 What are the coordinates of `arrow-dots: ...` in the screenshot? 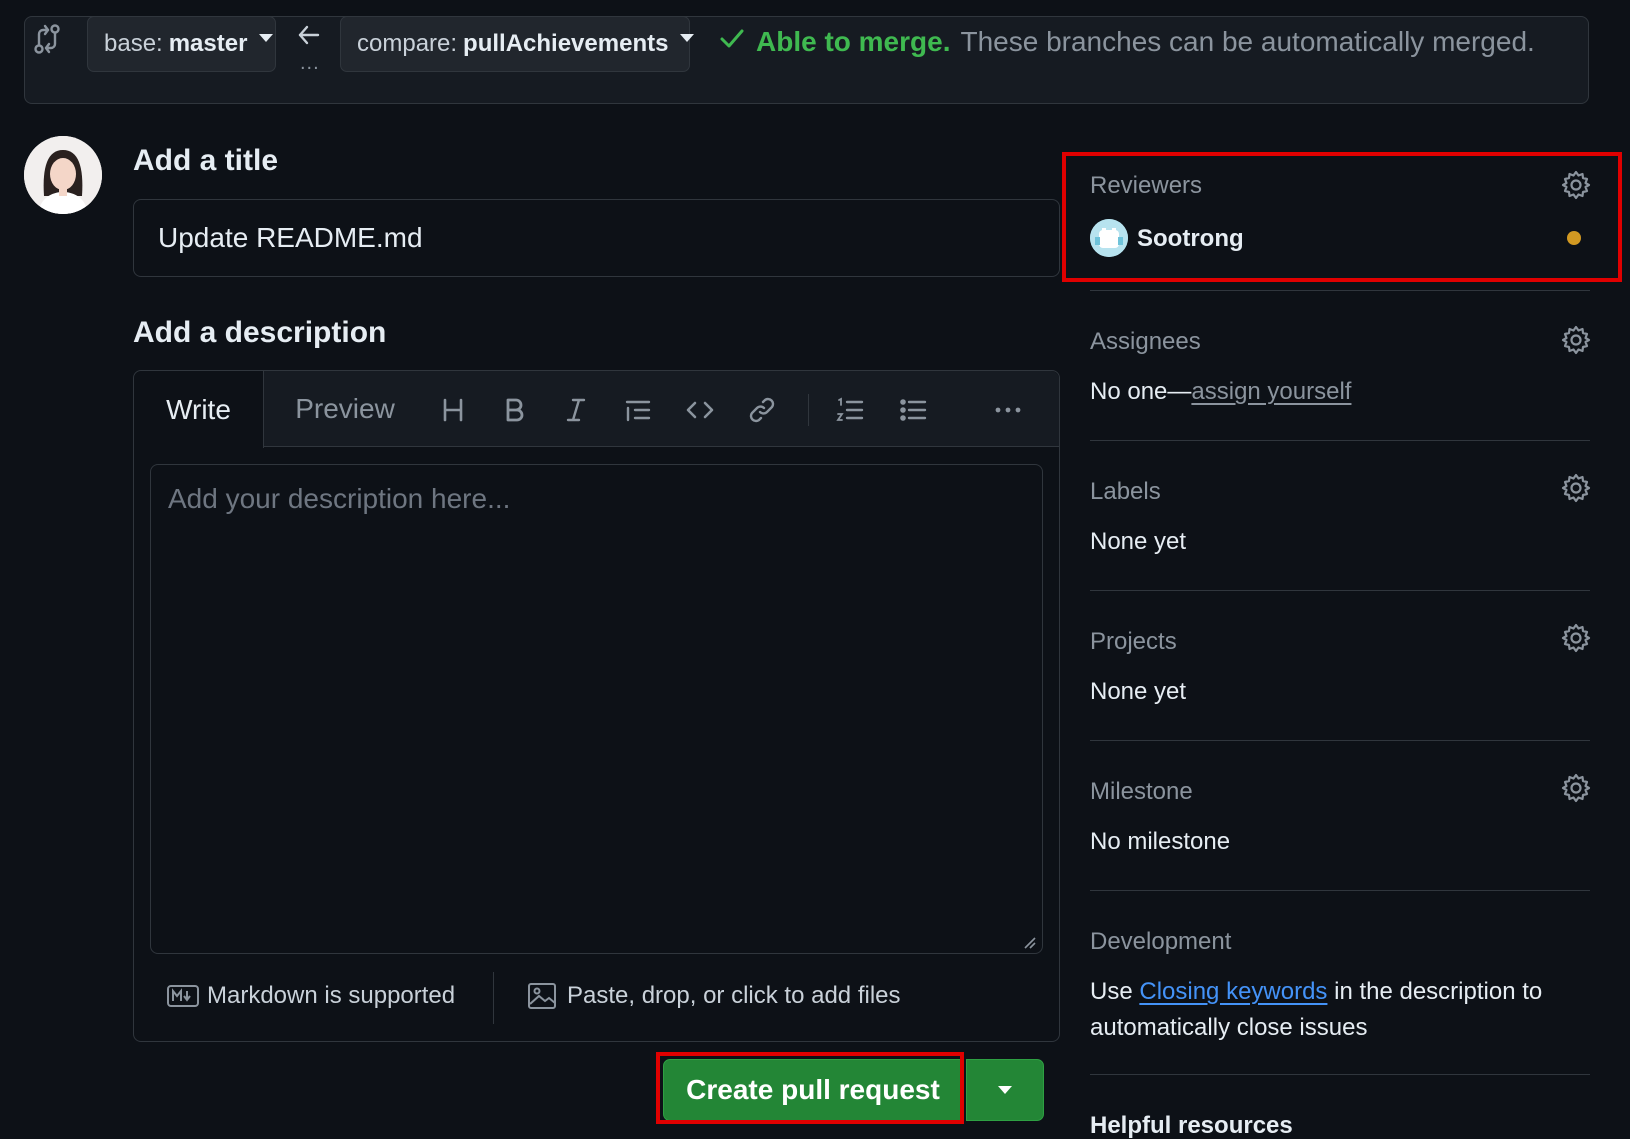 It's located at (310, 63).